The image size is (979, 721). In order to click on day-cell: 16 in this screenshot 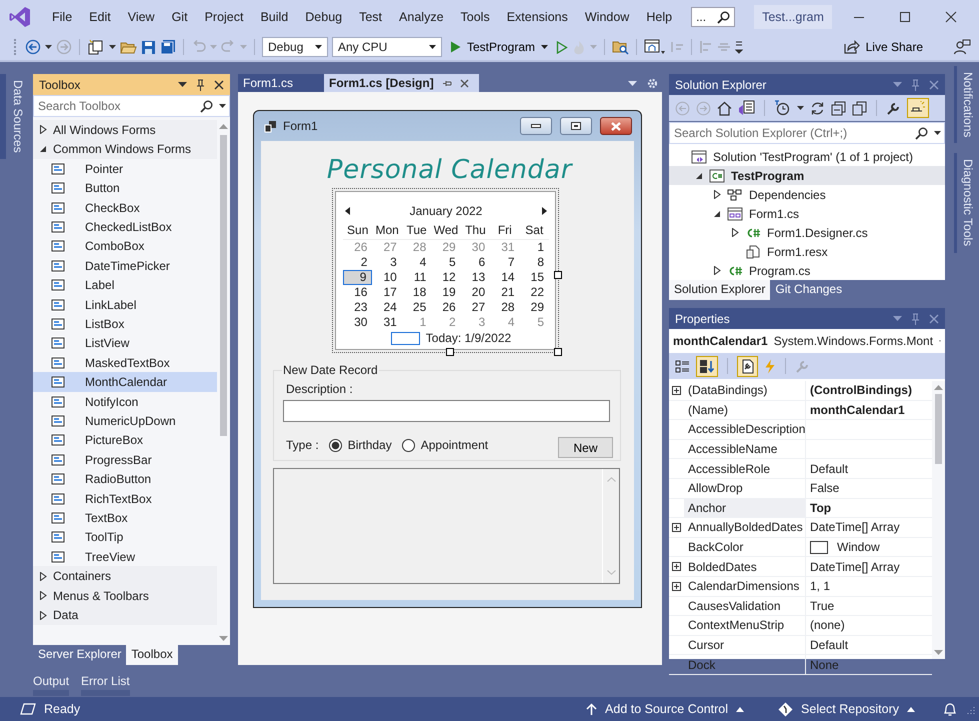, I will do `click(357, 292)`.